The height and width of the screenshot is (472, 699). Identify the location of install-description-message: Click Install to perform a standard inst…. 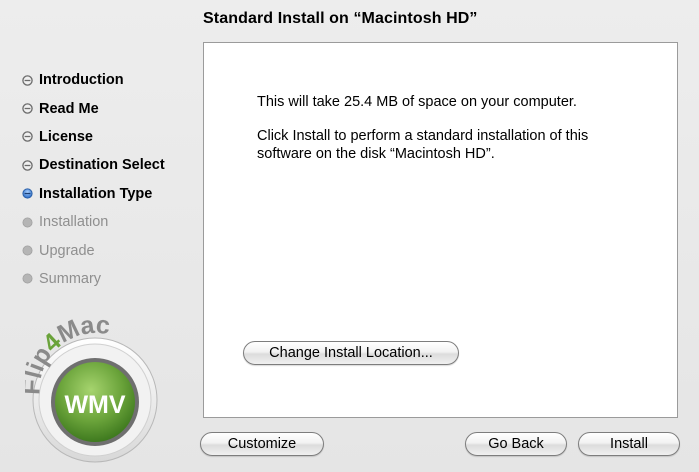
(423, 145).